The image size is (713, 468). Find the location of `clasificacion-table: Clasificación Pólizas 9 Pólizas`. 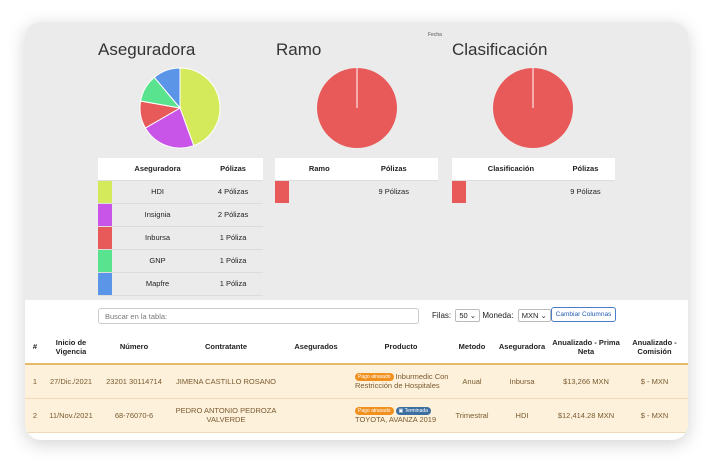

clasificacion-table: Clasificación Pólizas 9 Pólizas is located at coordinates (533, 180).